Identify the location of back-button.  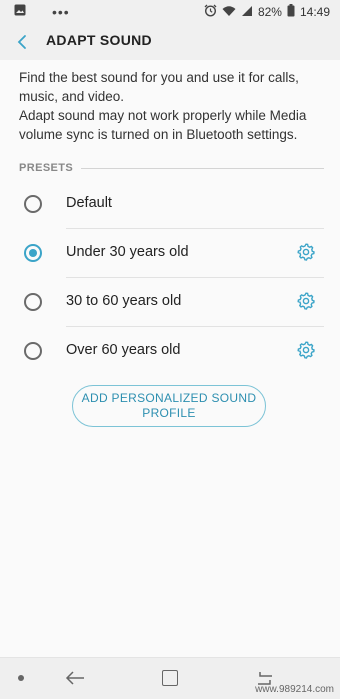
(22, 42).